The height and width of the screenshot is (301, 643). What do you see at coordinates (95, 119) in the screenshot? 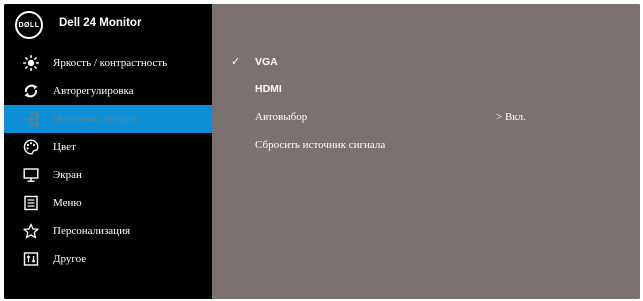
I see `sidebar-item-label: Источник сигнала` at bounding box center [95, 119].